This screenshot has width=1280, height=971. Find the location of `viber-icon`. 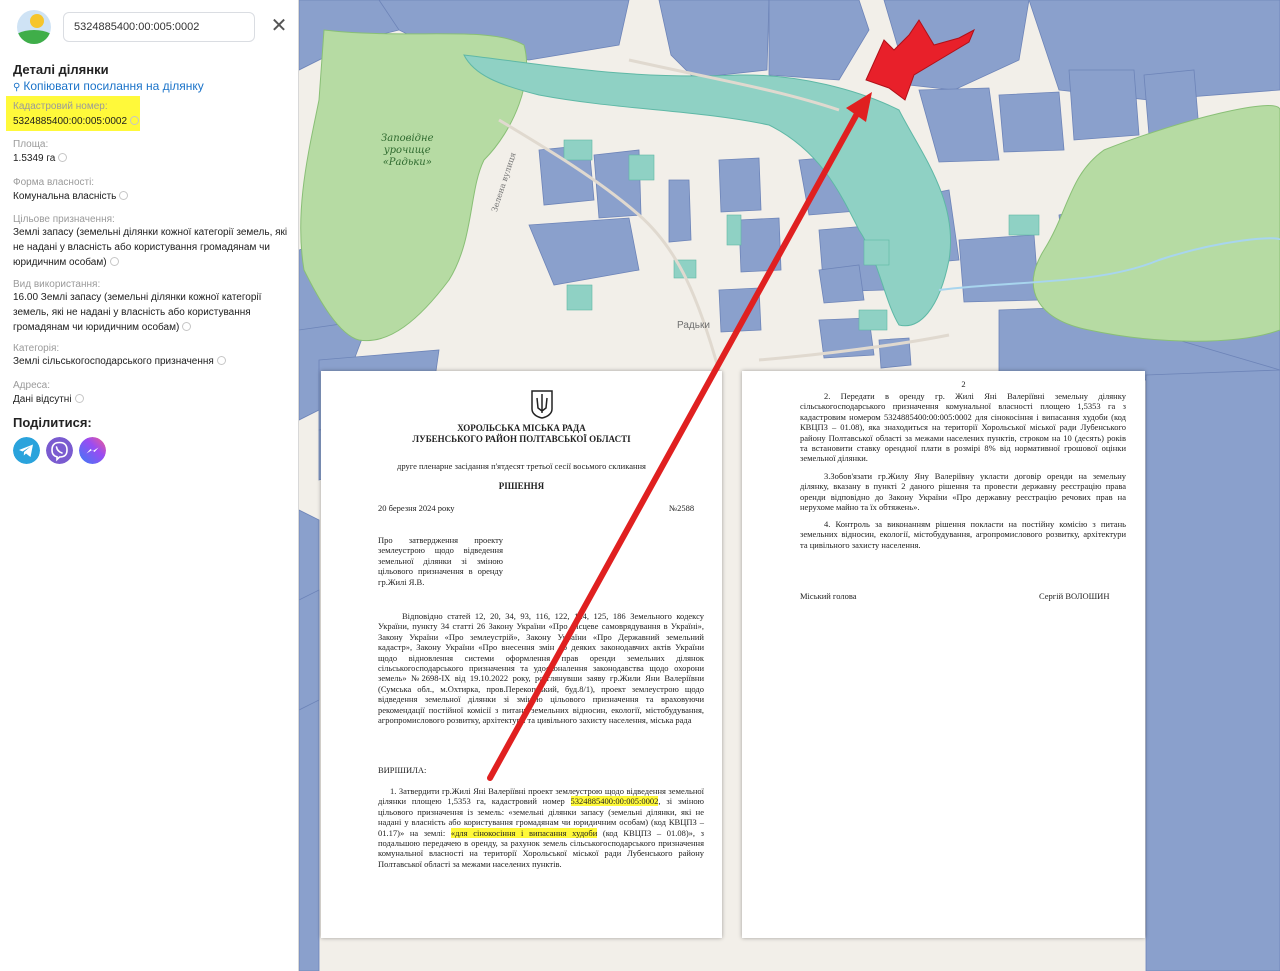

viber-icon is located at coordinates (59, 450).